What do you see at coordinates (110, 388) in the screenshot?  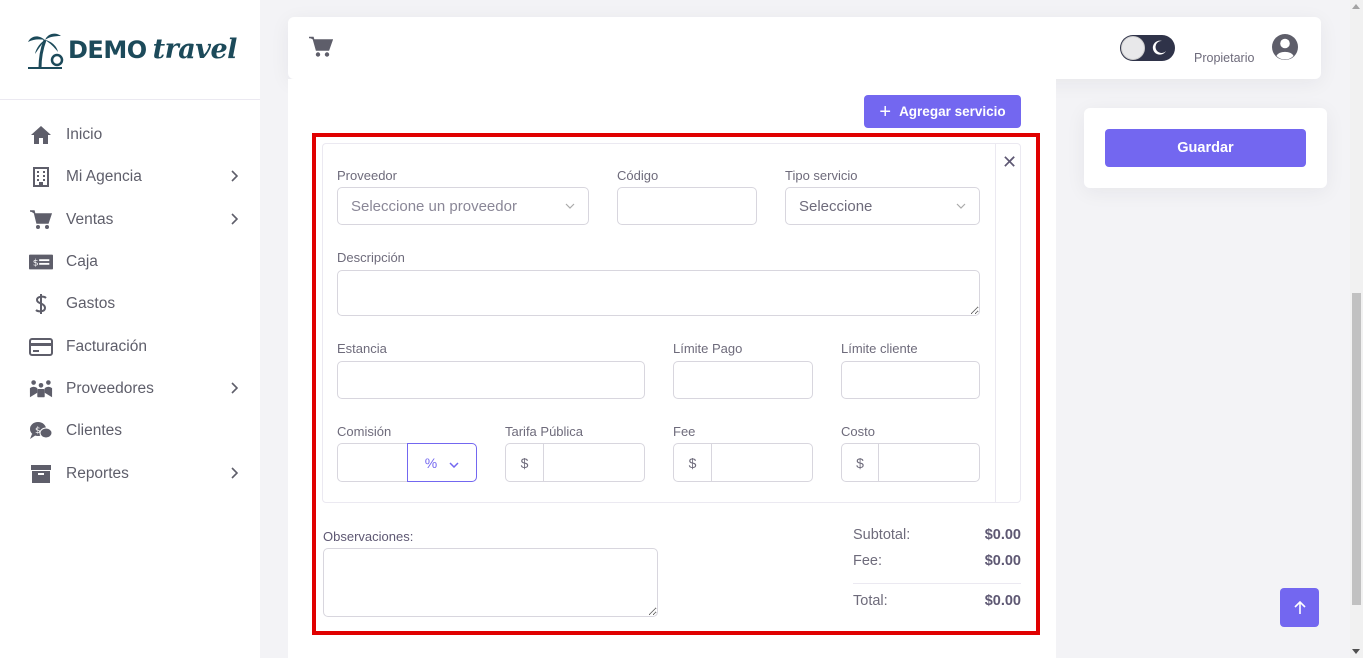 I see `sidebar-item-label: Proveedores` at bounding box center [110, 388].